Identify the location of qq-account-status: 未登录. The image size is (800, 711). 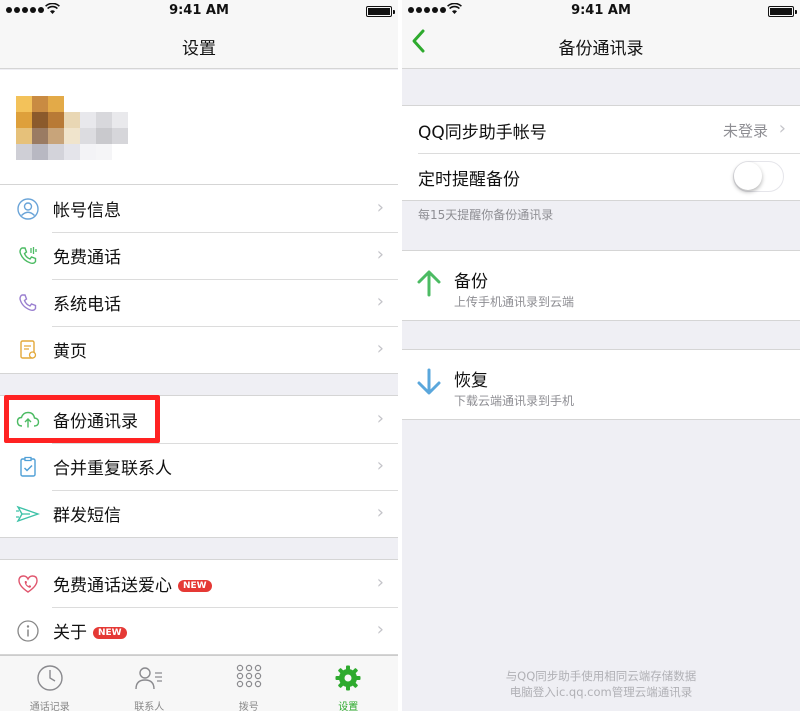
(745, 131).